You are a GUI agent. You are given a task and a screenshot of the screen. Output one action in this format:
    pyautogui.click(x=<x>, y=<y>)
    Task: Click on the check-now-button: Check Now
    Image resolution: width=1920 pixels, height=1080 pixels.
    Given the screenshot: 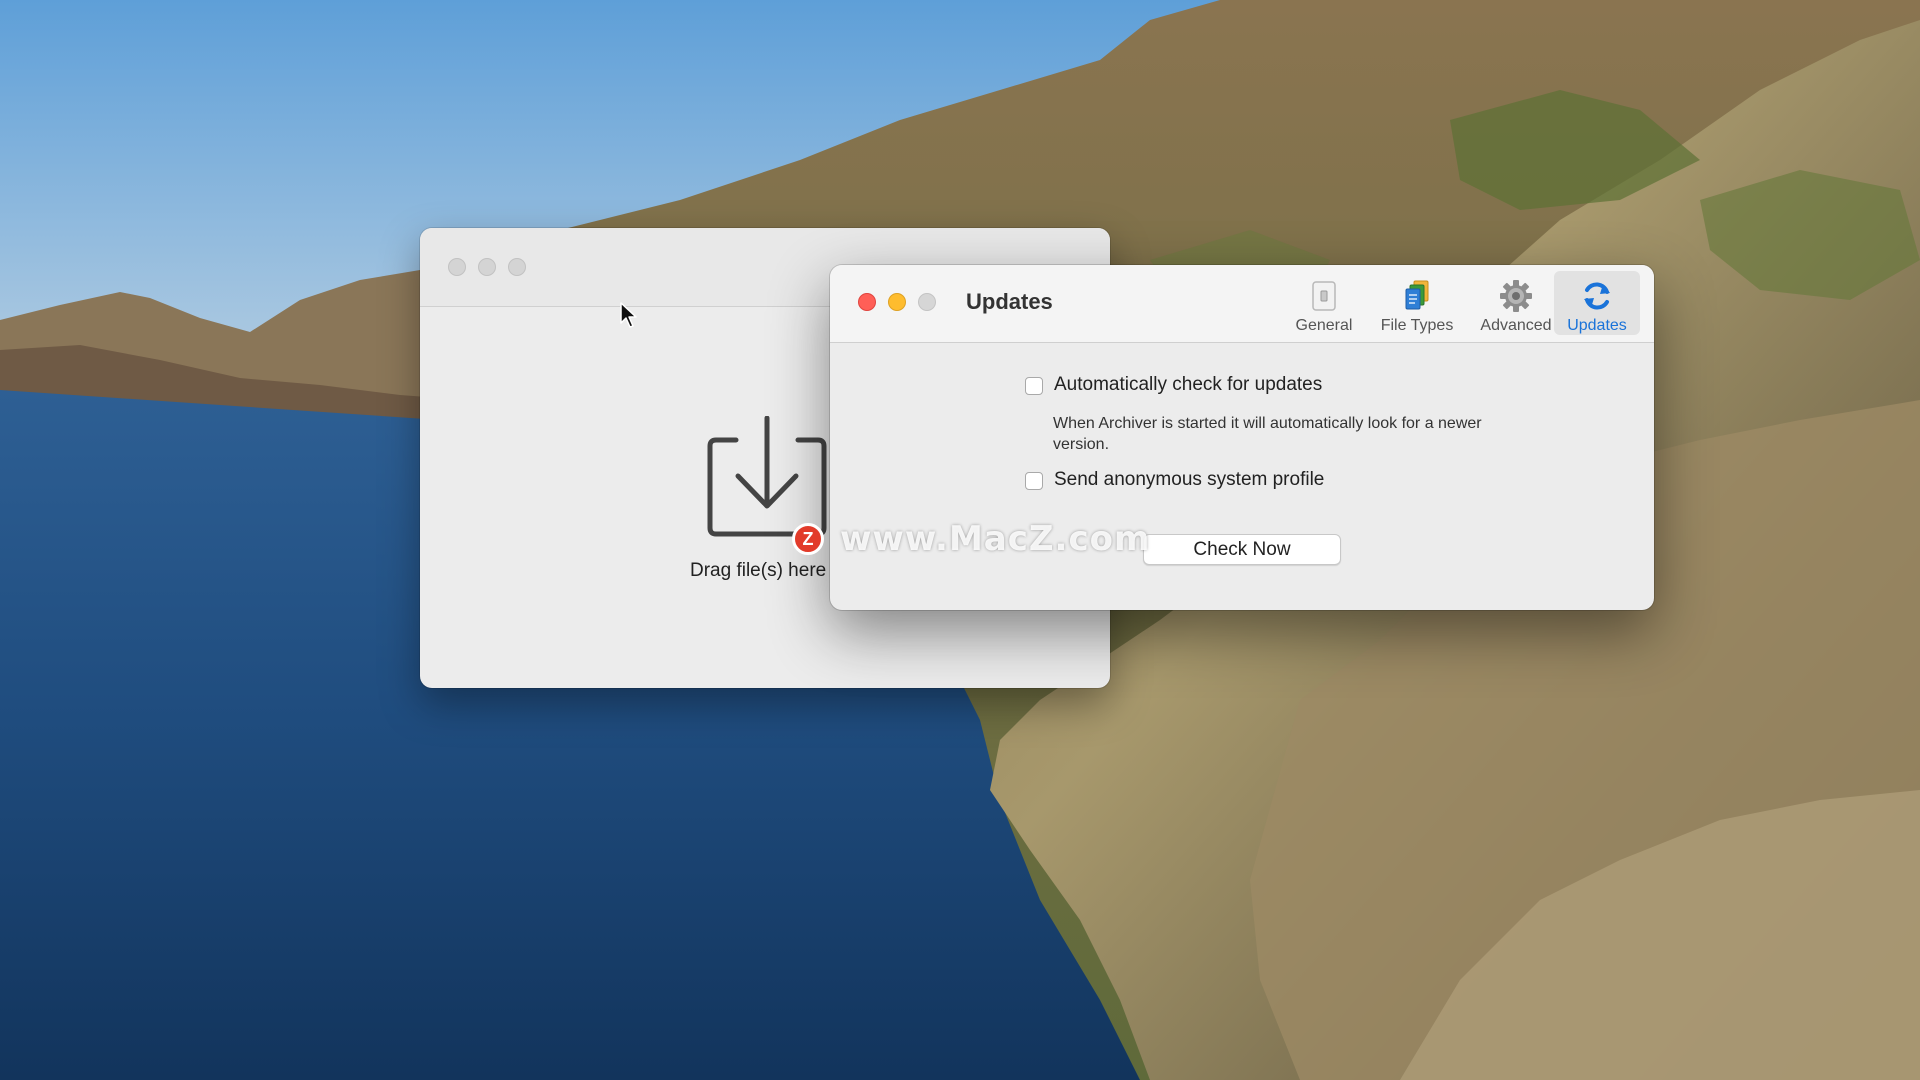 What is the action you would take?
    pyautogui.click(x=1242, y=549)
    